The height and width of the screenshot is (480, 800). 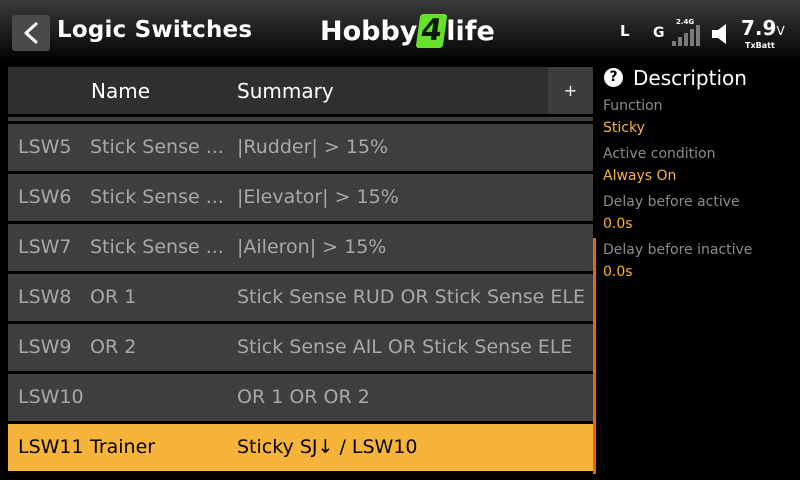 I want to click on table-header: Name Summary +, so click(x=300, y=90).